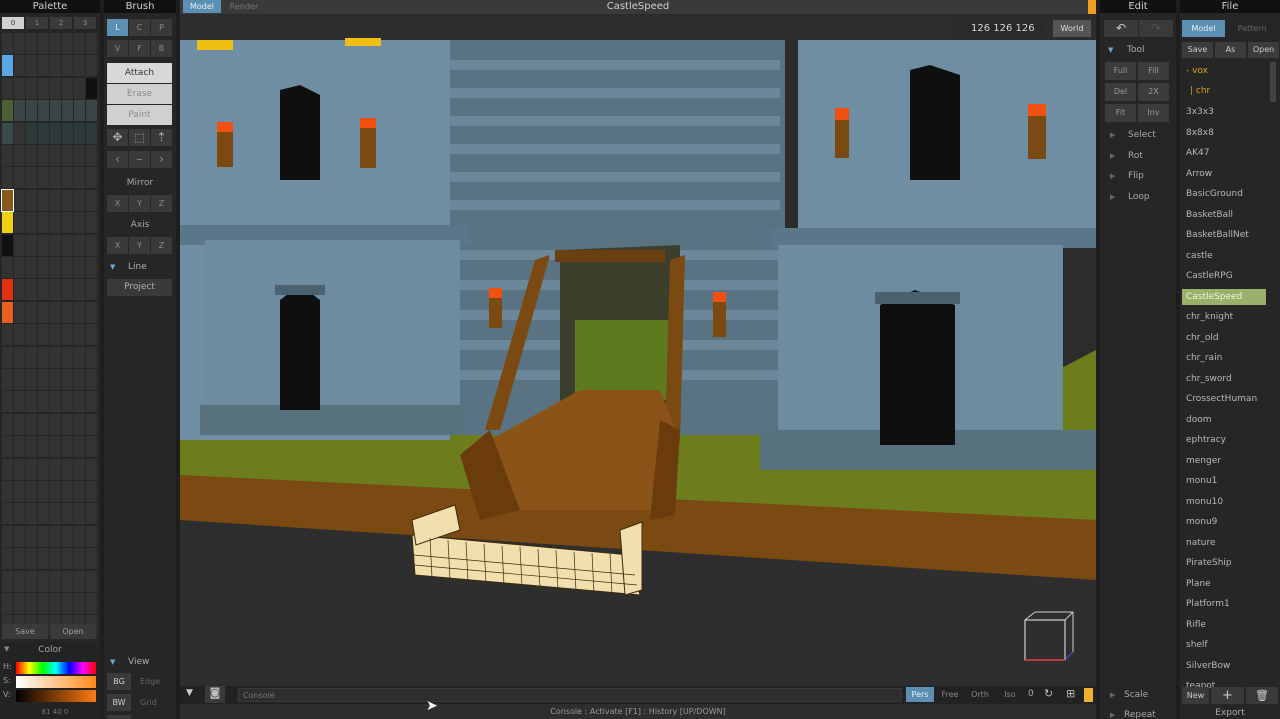 This screenshot has width=1280, height=719. I want to click on tab-file-model: Model, so click(1203, 28).